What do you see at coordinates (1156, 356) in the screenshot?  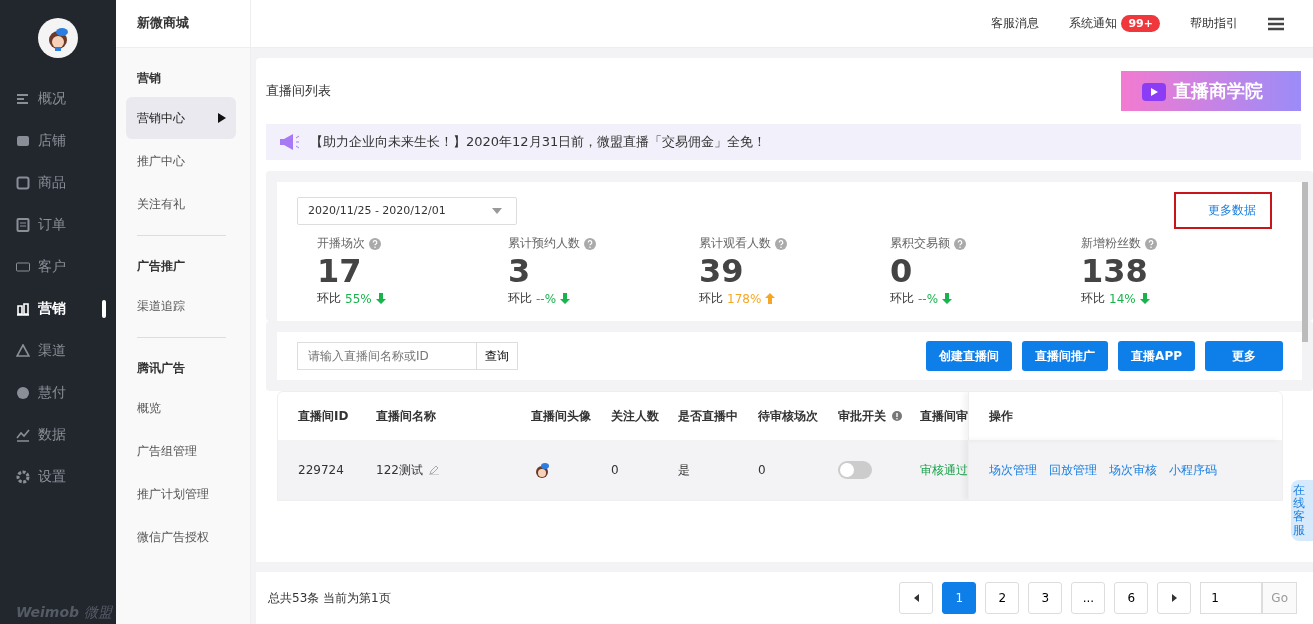 I see `action-button: 直播APP` at bounding box center [1156, 356].